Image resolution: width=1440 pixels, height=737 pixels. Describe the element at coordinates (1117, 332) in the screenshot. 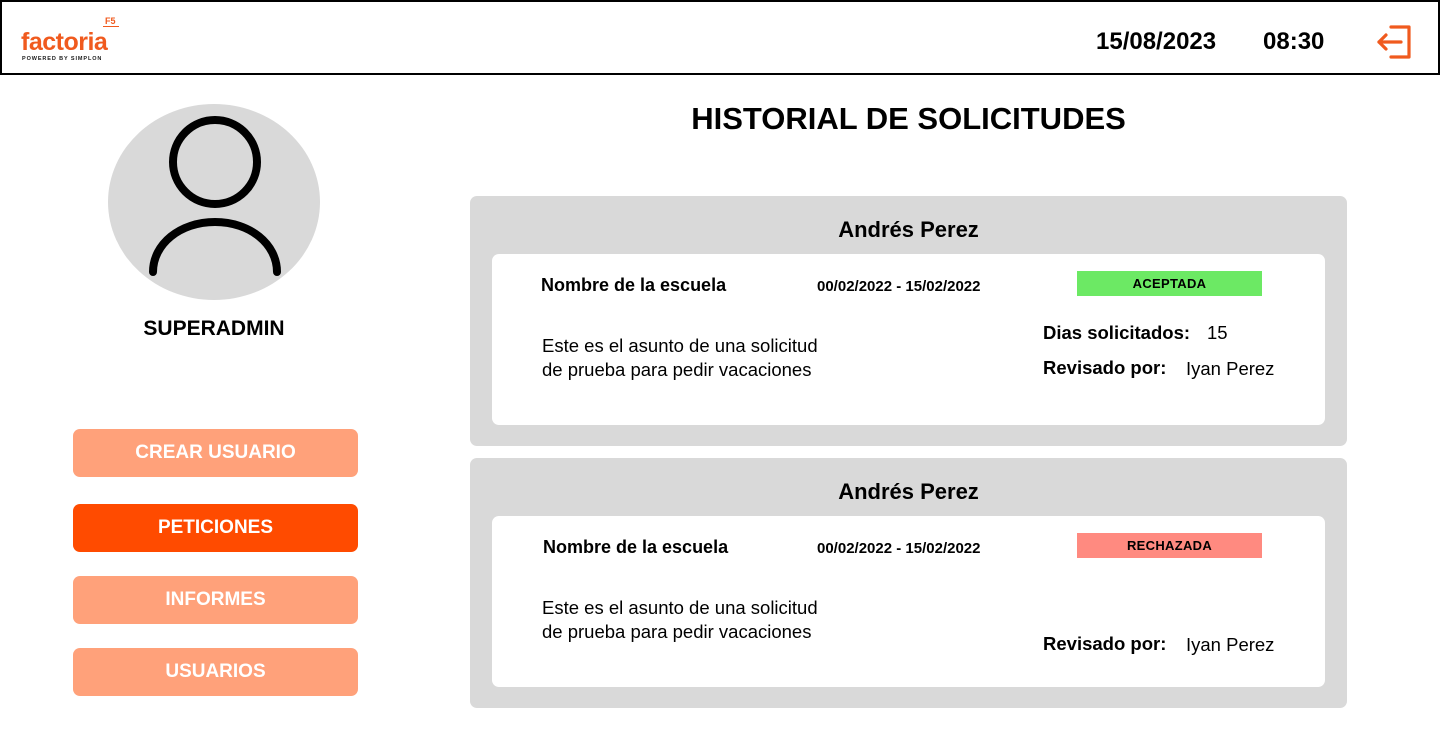

I see `days-label: Dias solicitados:` at that location.